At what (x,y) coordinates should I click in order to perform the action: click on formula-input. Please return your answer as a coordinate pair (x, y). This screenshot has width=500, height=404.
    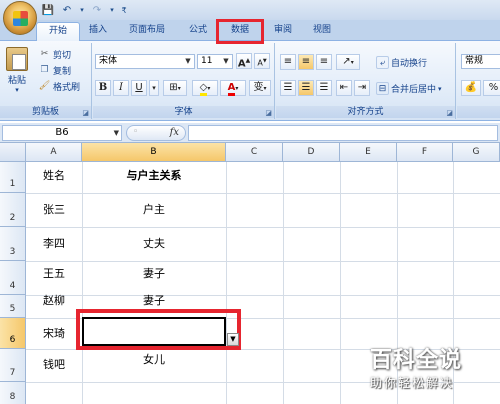
    Looking at the image, I should click on (343, 133).